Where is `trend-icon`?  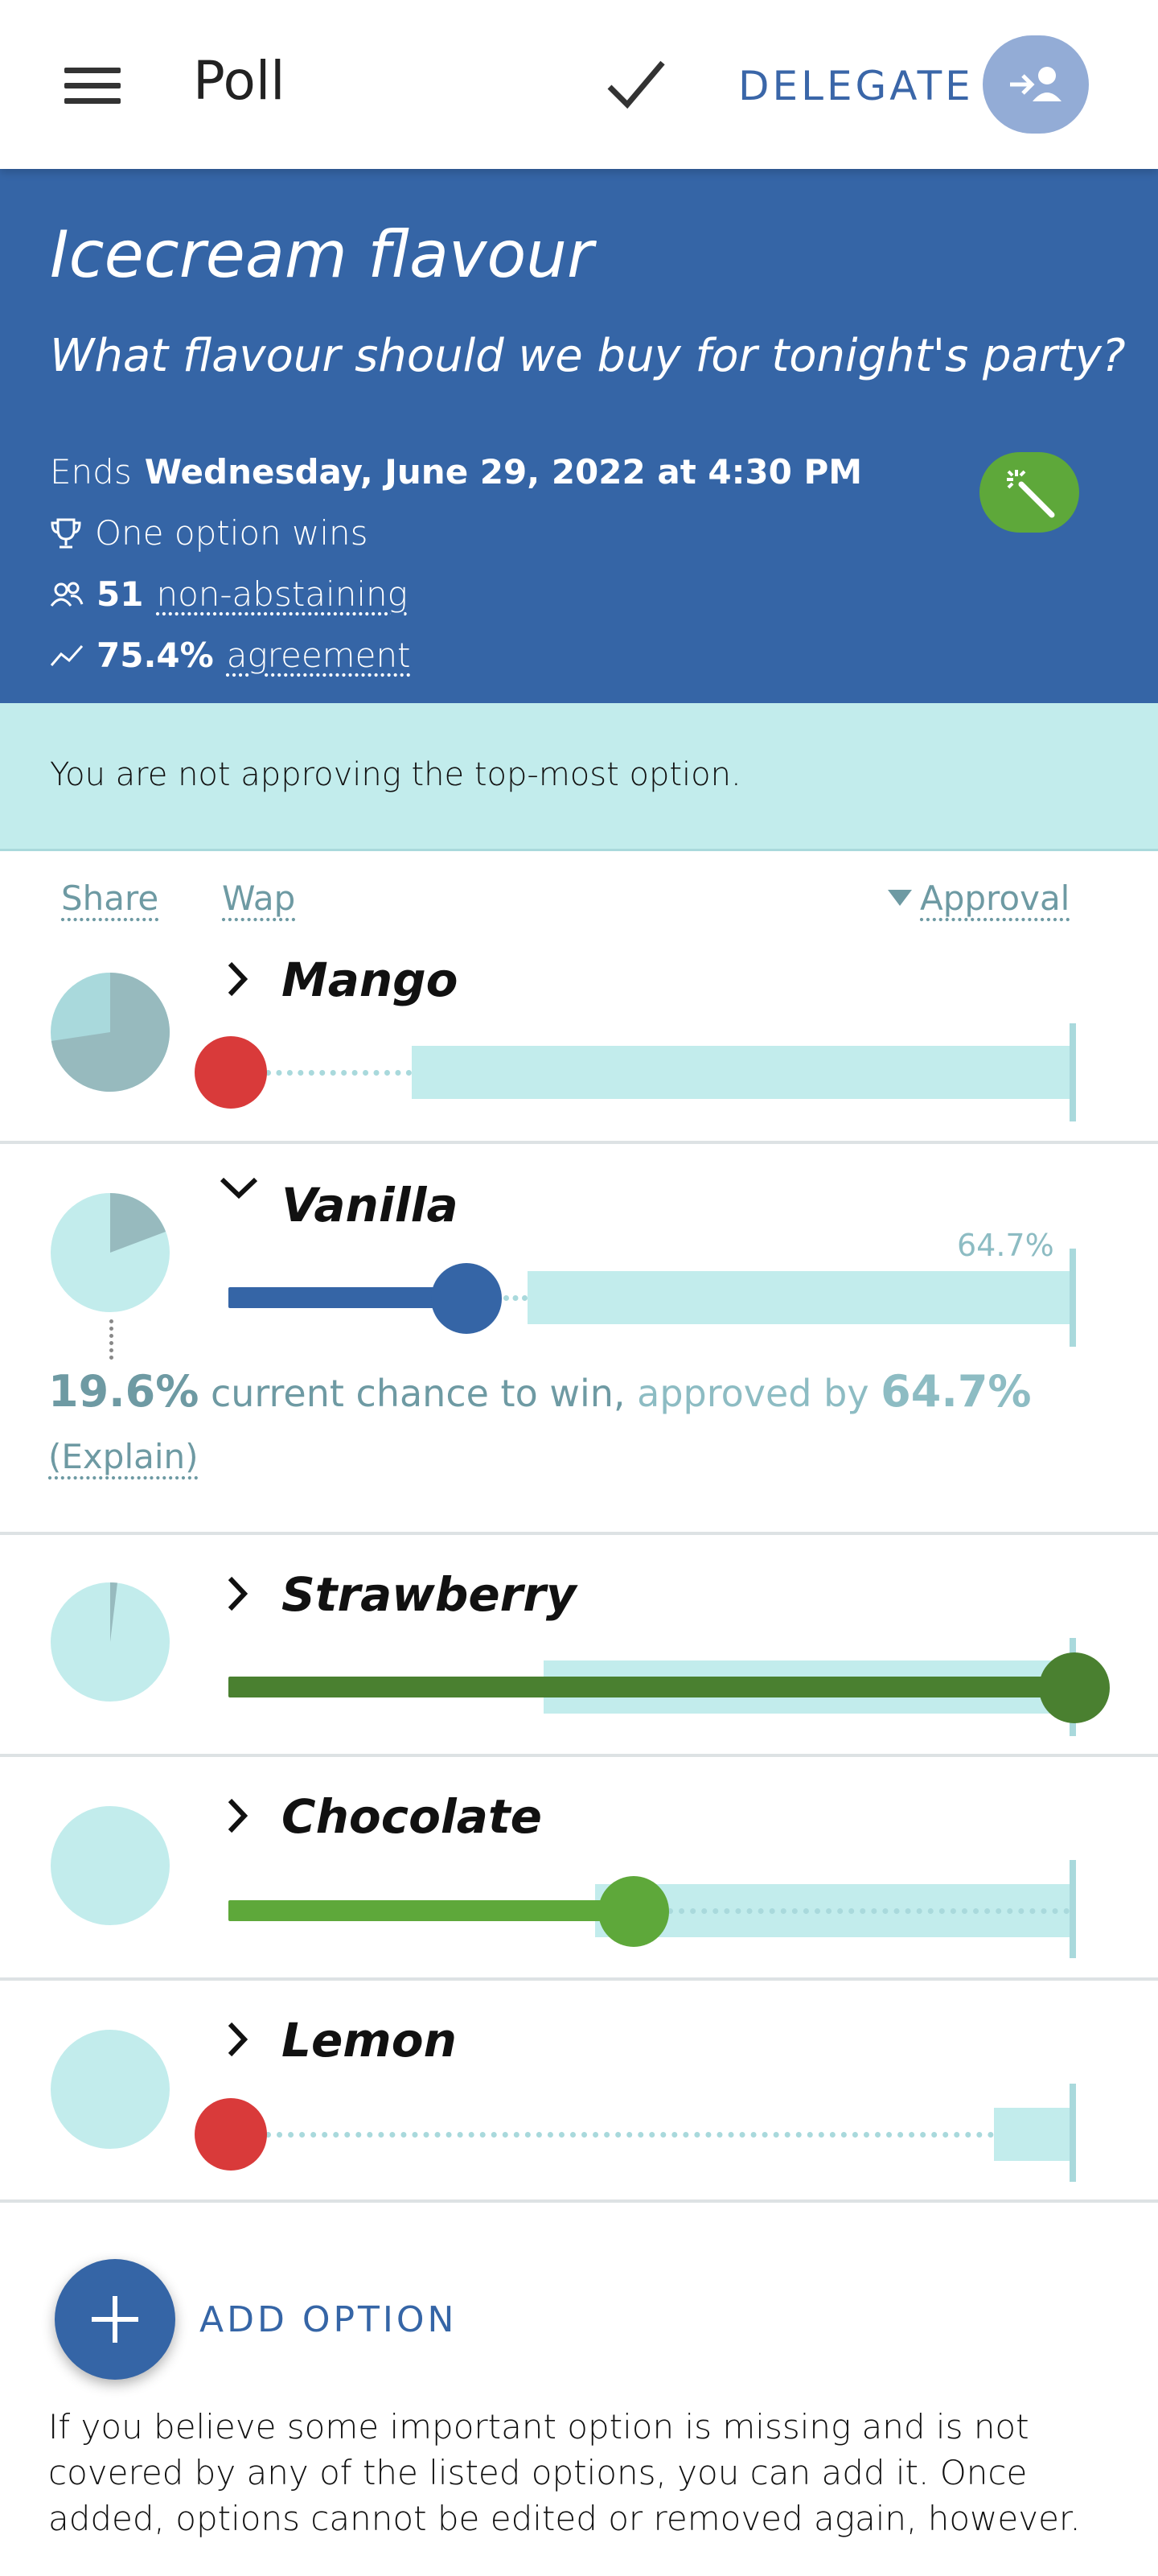
trend-icon is located at coordinates (67, 655).